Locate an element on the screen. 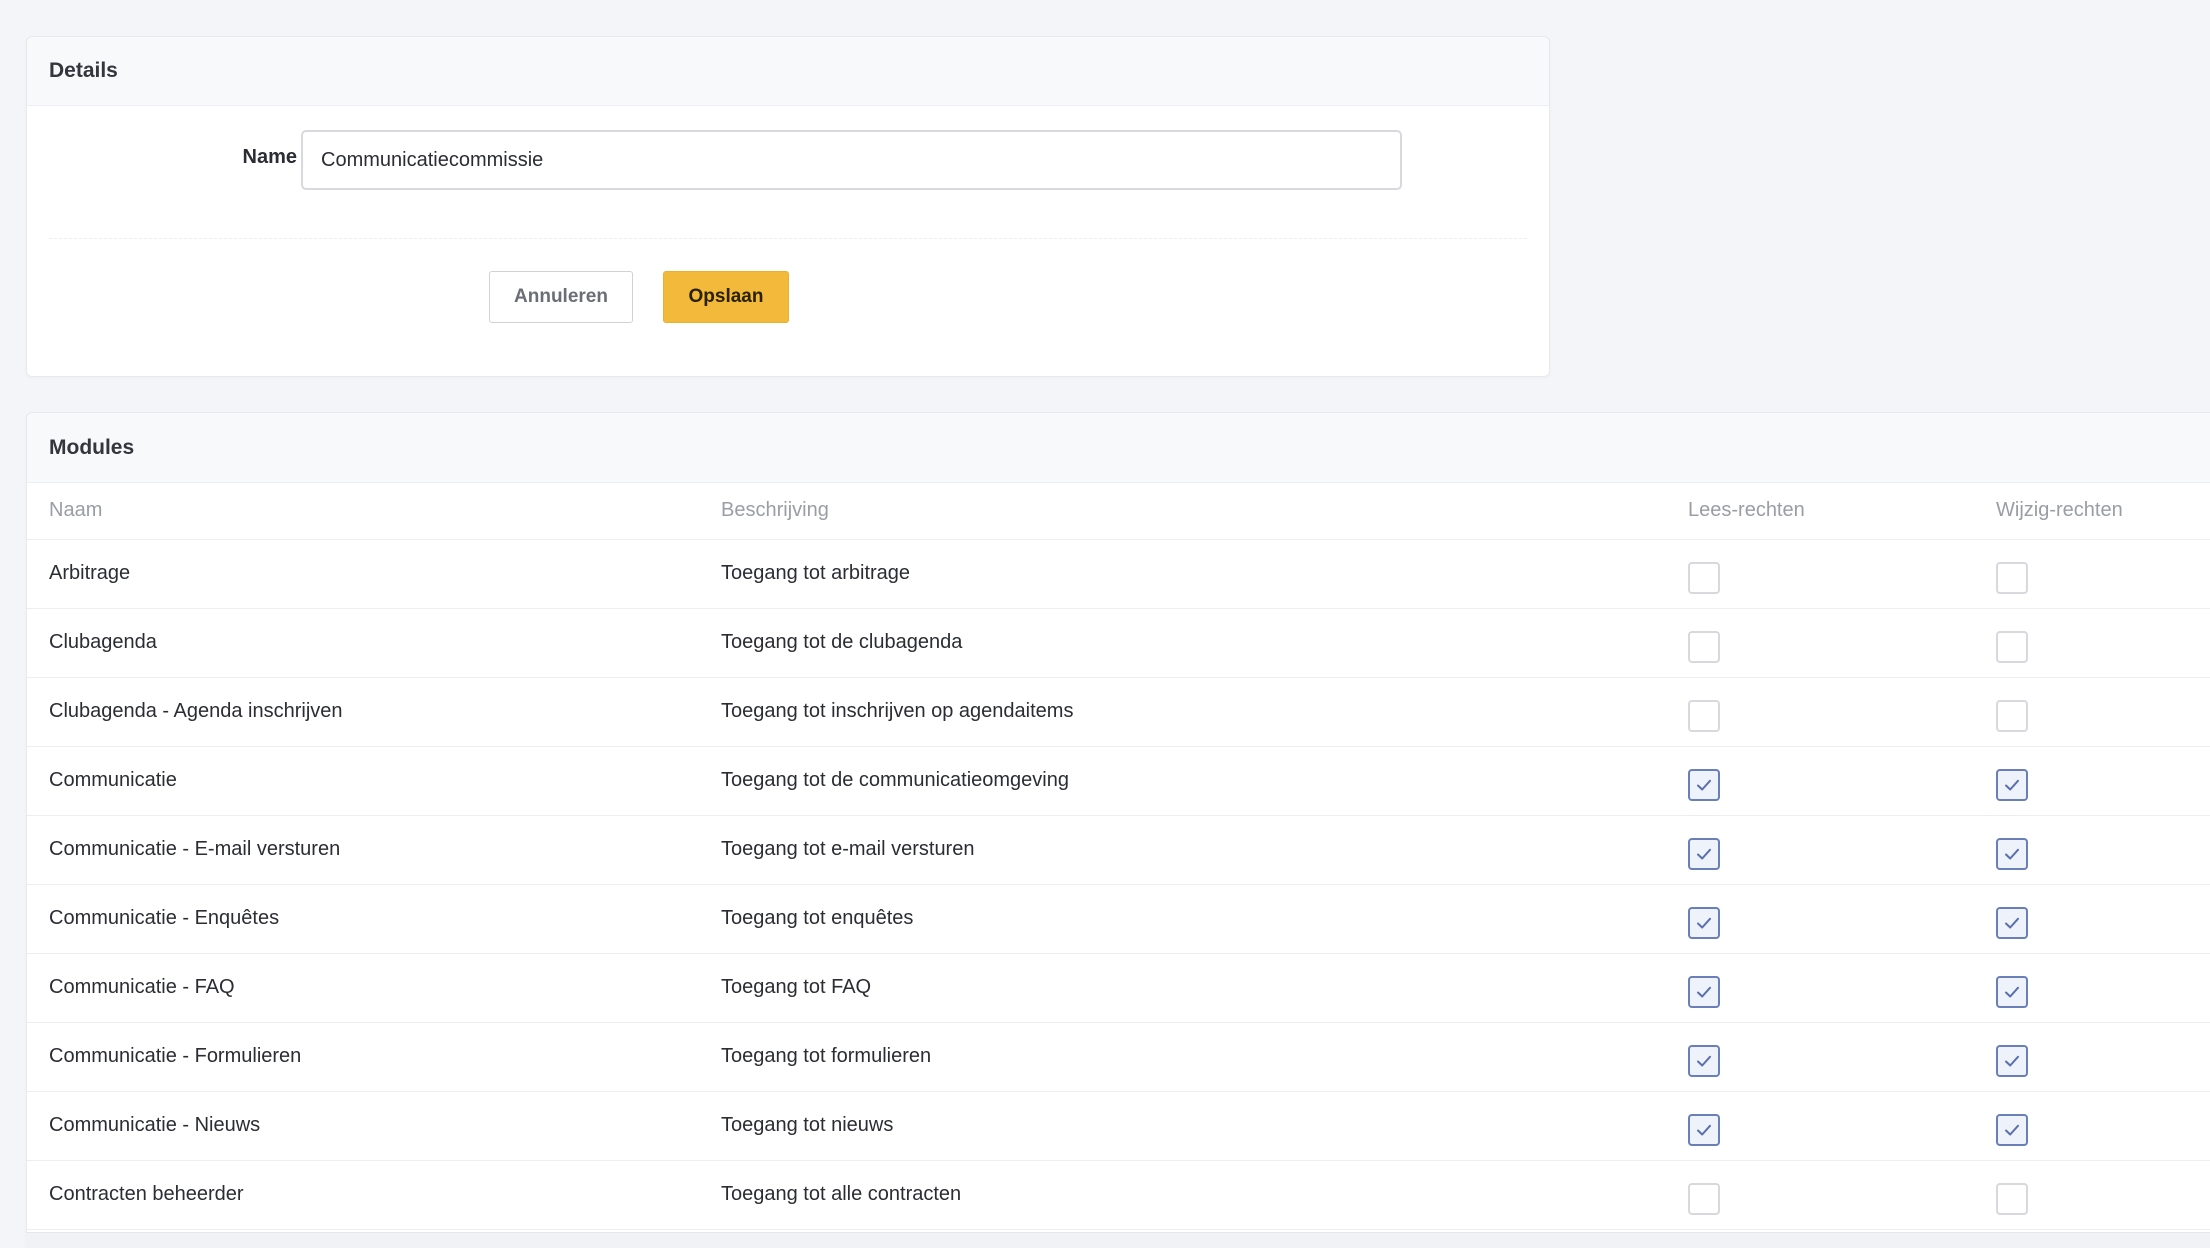 This screenshot has width=2210, height=1248. module-description: Toegang tot inschrijven op agendaitems is located at coordinates (897, 711).